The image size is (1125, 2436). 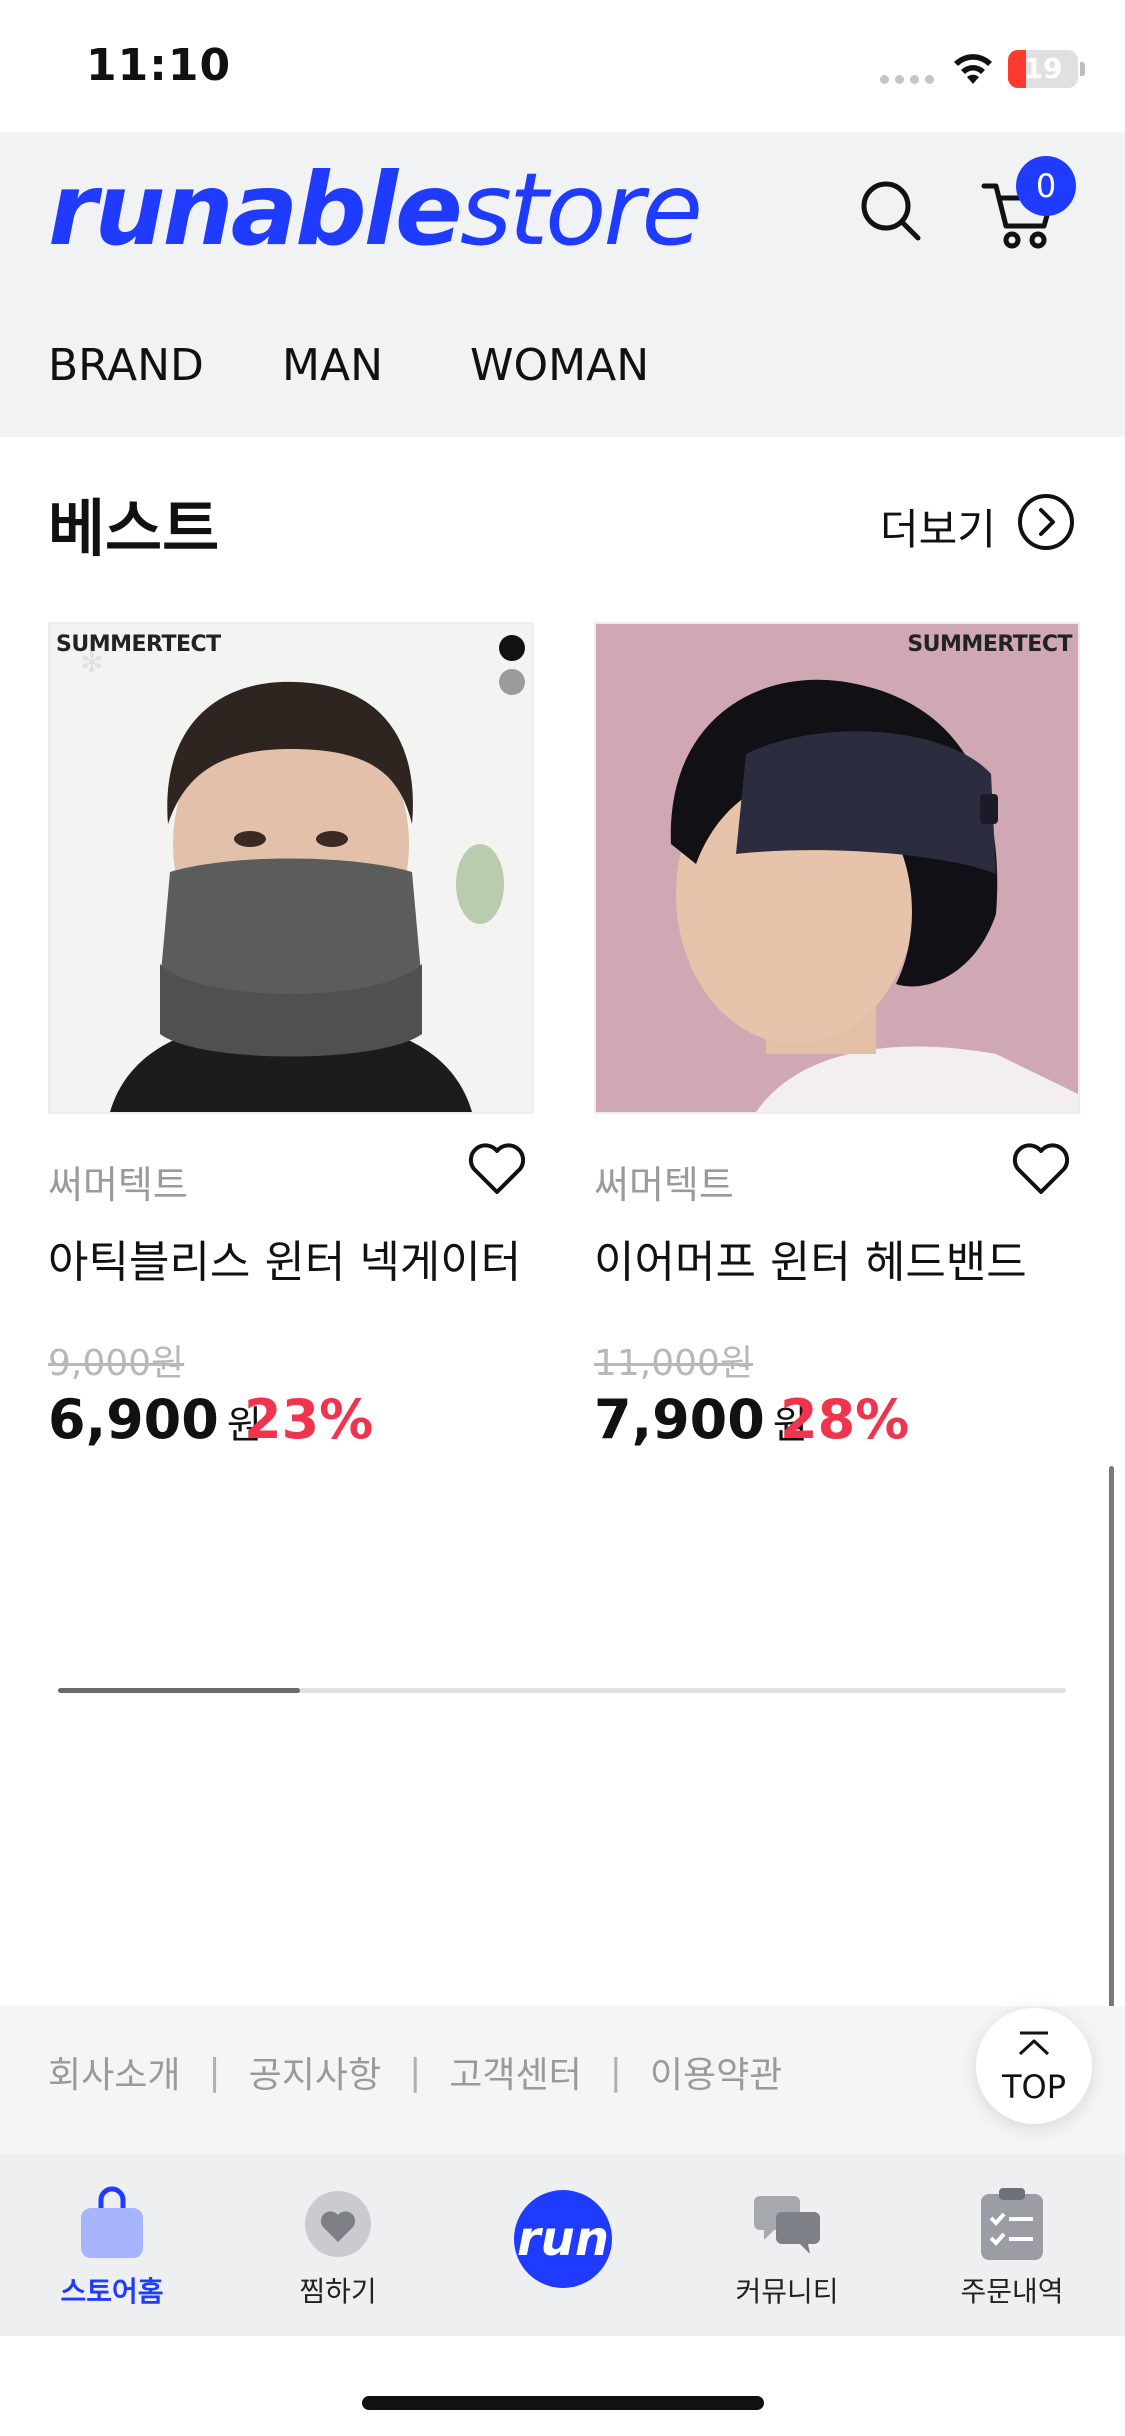 I want to click on tab-store-home: 스토어홈, so click(x=112, y=2251).